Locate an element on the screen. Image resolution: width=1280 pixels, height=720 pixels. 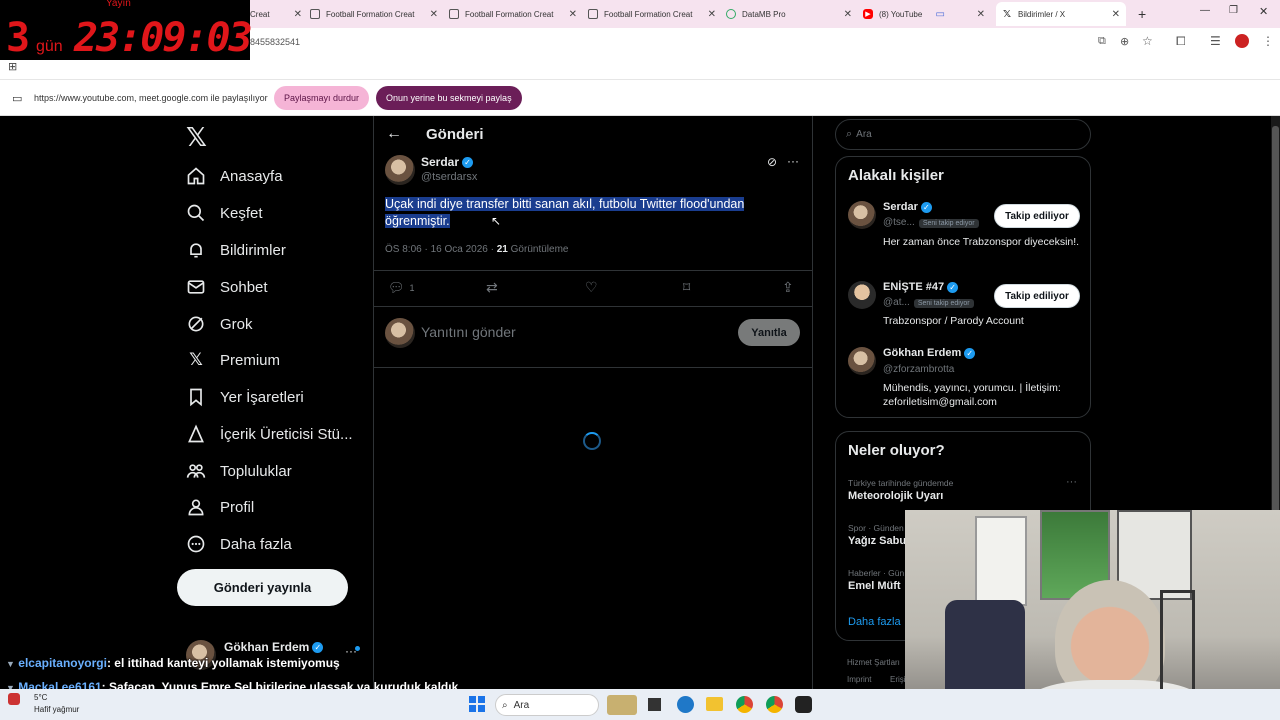
footer-terms-link: Hizmet Şartları is located at coordinates (873, 662).